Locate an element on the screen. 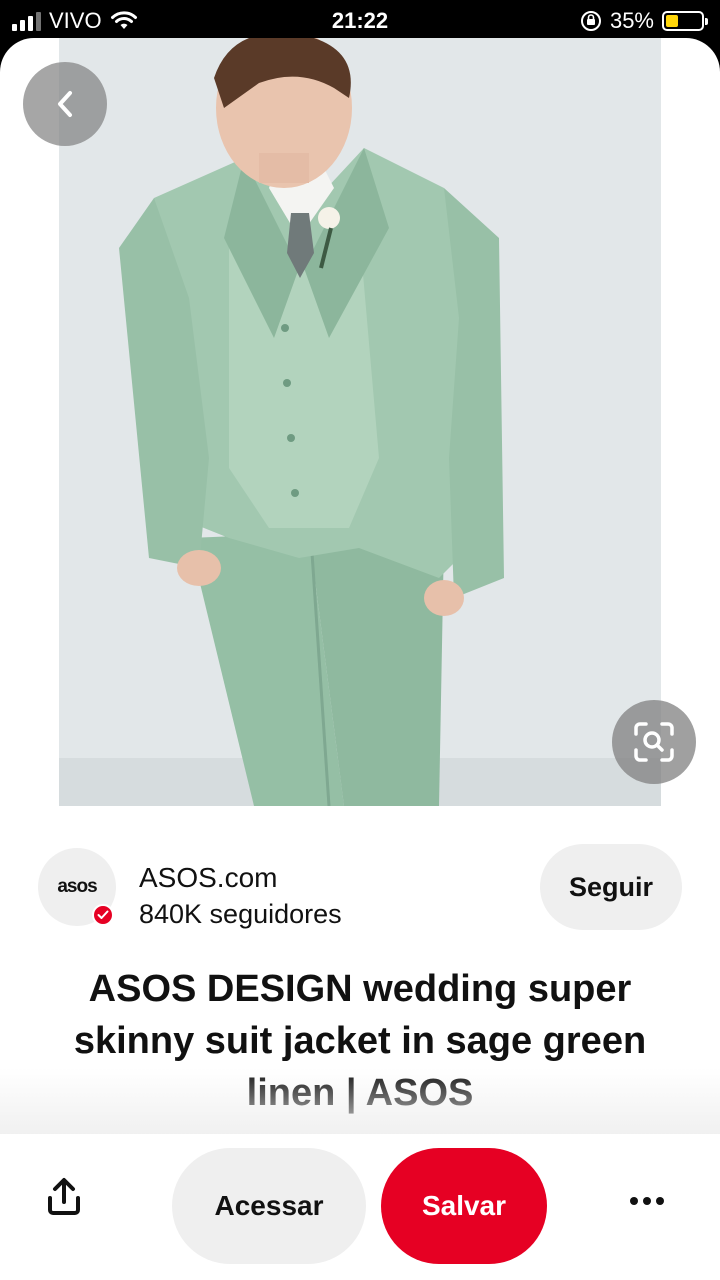  follower-count: 840K seguidores is located at coordinates (240, 914).